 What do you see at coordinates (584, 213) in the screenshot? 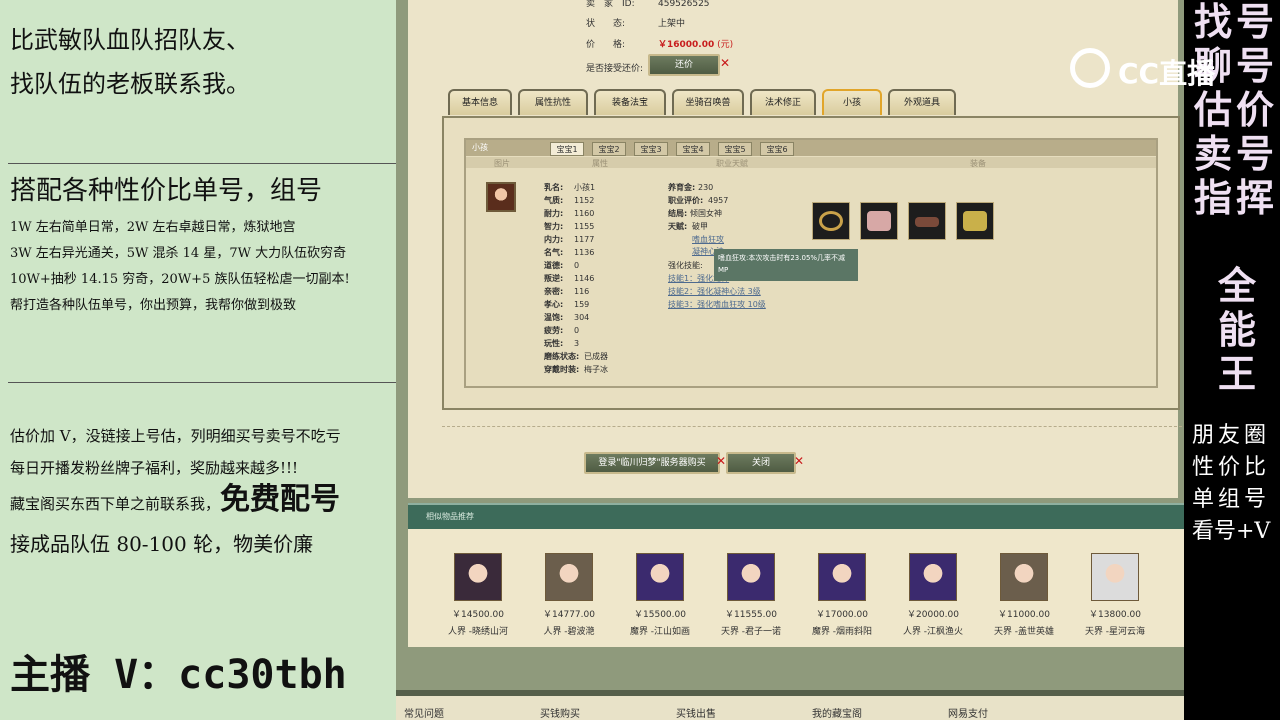
I see `stat-value: 1160` at bounding box center [584, 213].